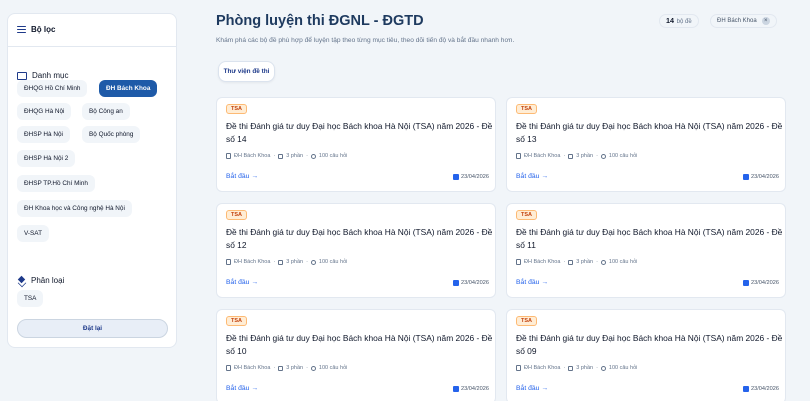 Image resolution: width=810 pixels, height=401 pixels. What do you see at coordinates (21, 29) in the screenshot?
I see `filter-menu-icon` at bounding box center [21, 29].